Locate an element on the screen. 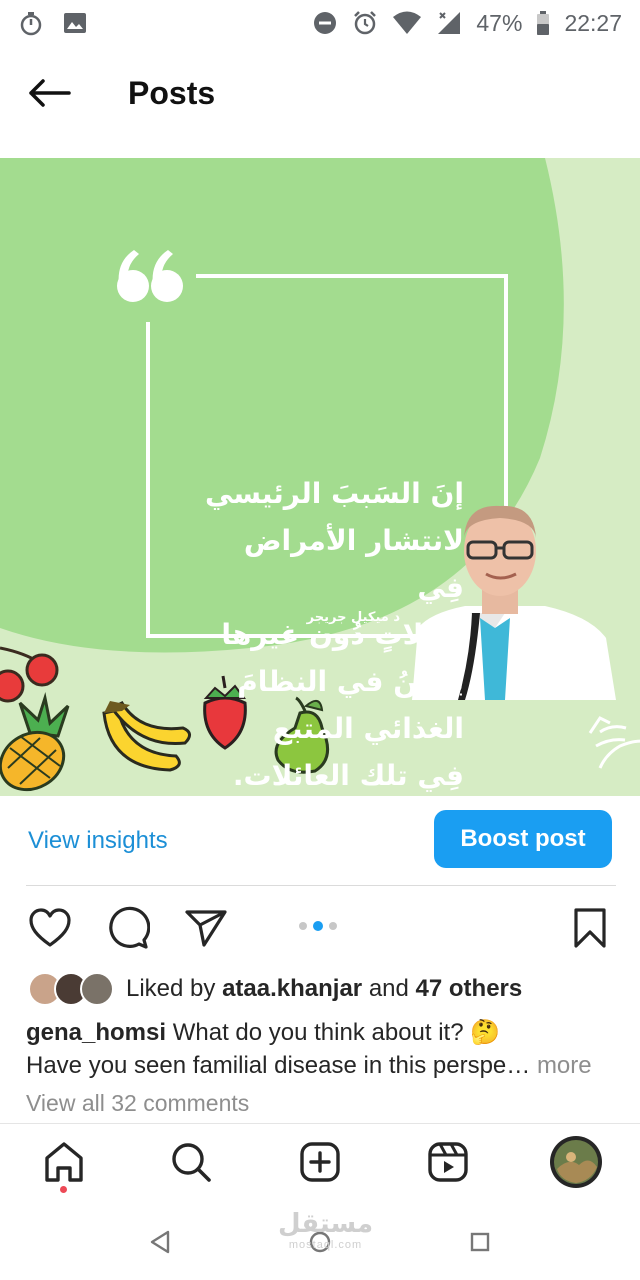 Image resolution: width=640 pixels, height=1280 pixels. carousel-indicator is located at coordinates (318, 926).